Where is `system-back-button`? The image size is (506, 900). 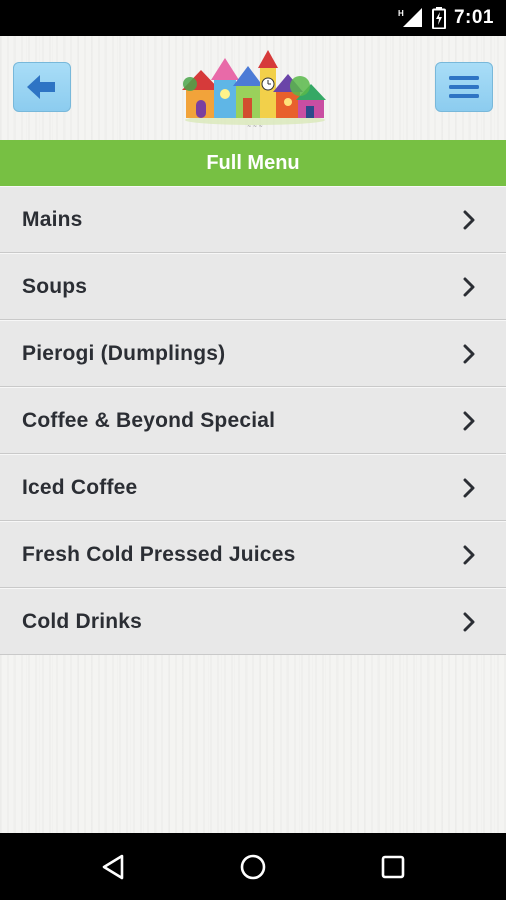 system-back-button is located at coordinates (113, 867).